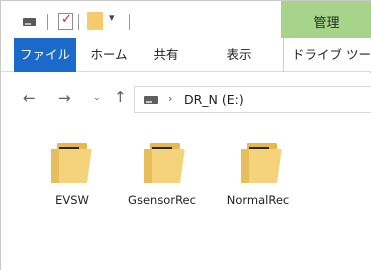  I want to click on new-folder-icon, so click(95, 21).